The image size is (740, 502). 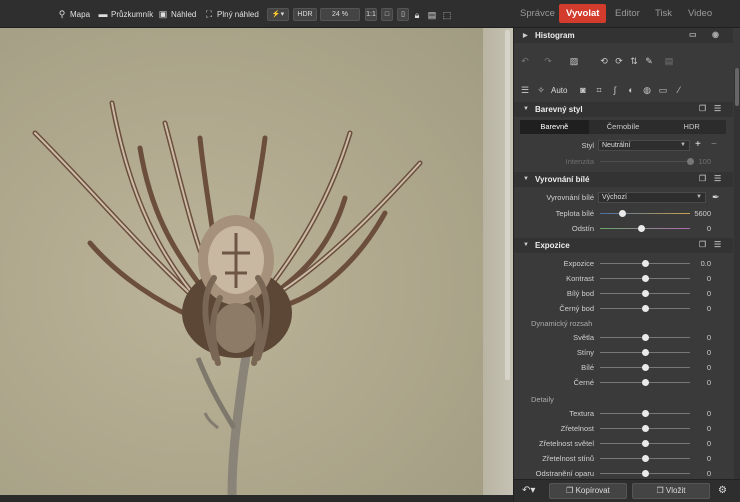 What do you see at coordinates (623, 109) in the screenshot?
I see `color-style-header: ▼ Barevný styl ❐ ☰` at bounding box center [623, 109].